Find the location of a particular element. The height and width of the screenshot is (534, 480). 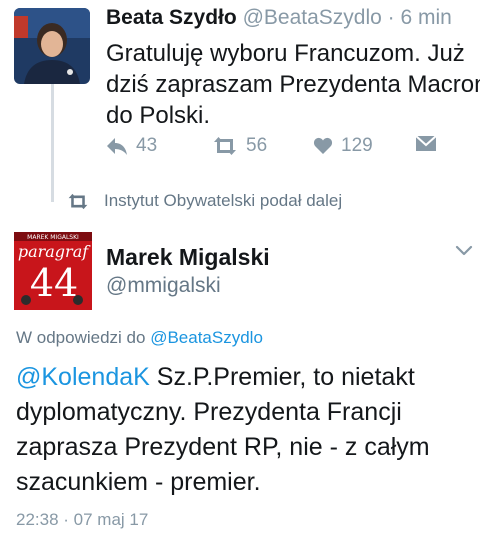

tweet-menu-button is located at coordinates (464, 253).